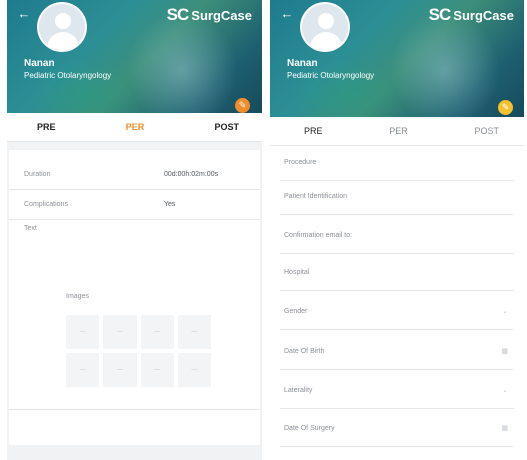 This screenshot has width=527, height=460. I want to click on complications-label: Complications, so click(46, 204).